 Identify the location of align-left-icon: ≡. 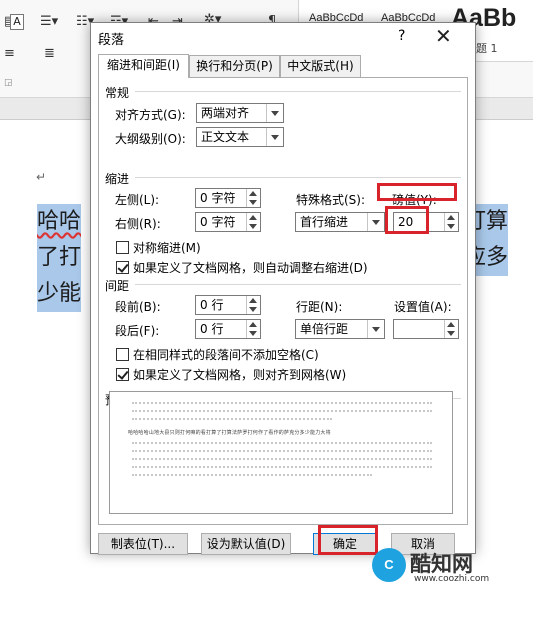
(9, 53).